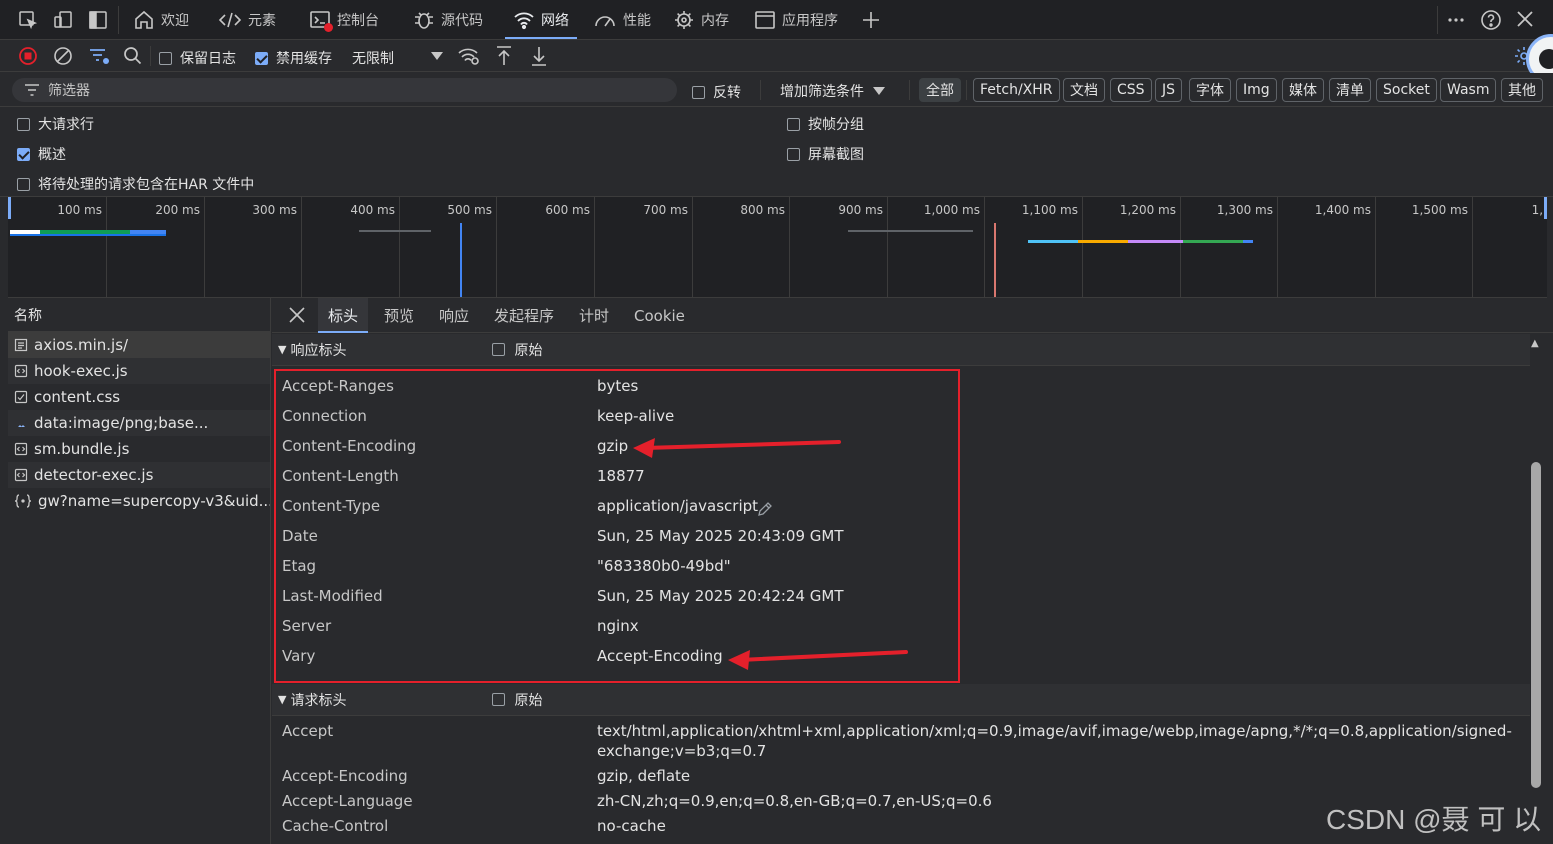 The height and width of the screenshot is (844, 1553). What do you see at coordinates (139, 397) in the screenshot?
I see `request-row: content.css` at bounding box center [139, 397].